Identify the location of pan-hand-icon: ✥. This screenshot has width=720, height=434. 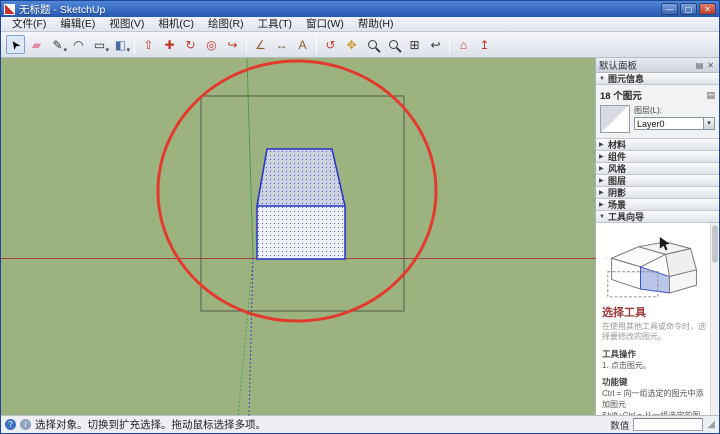
(351, 44).